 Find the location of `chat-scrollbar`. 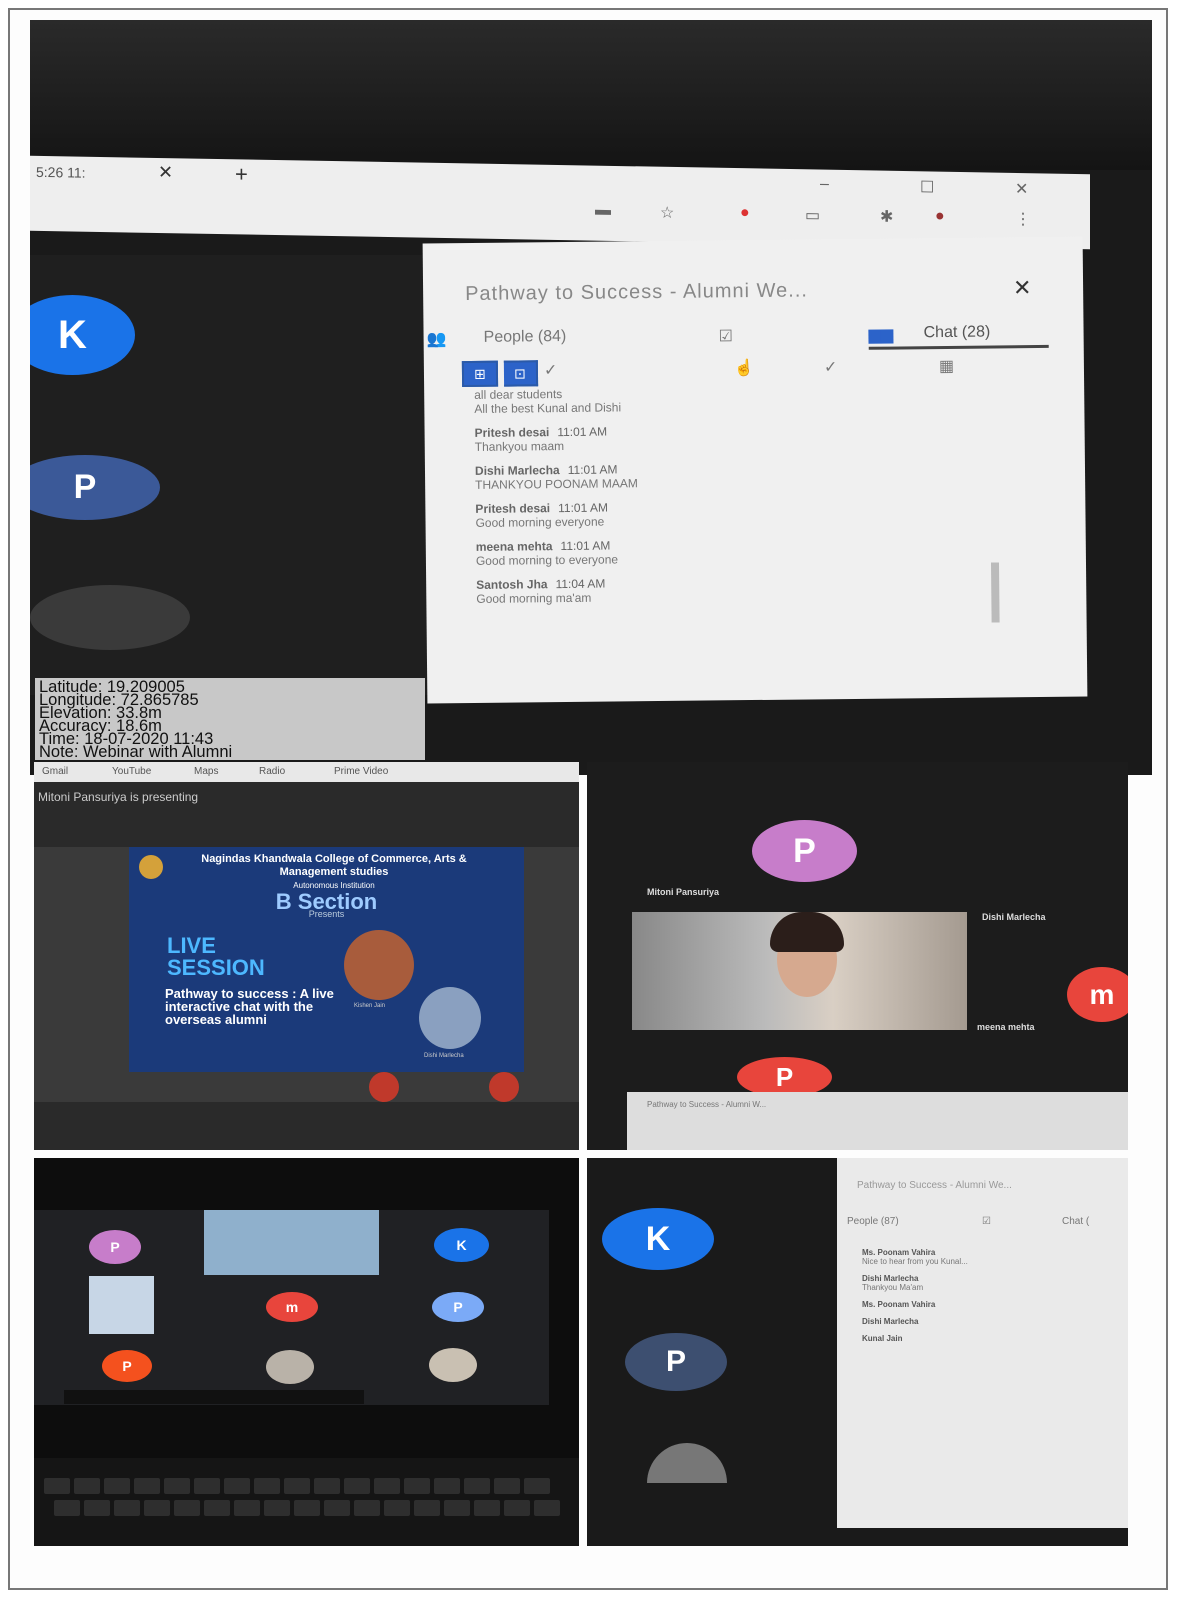

chat-scrollbar is located at coordinates (995, 592).